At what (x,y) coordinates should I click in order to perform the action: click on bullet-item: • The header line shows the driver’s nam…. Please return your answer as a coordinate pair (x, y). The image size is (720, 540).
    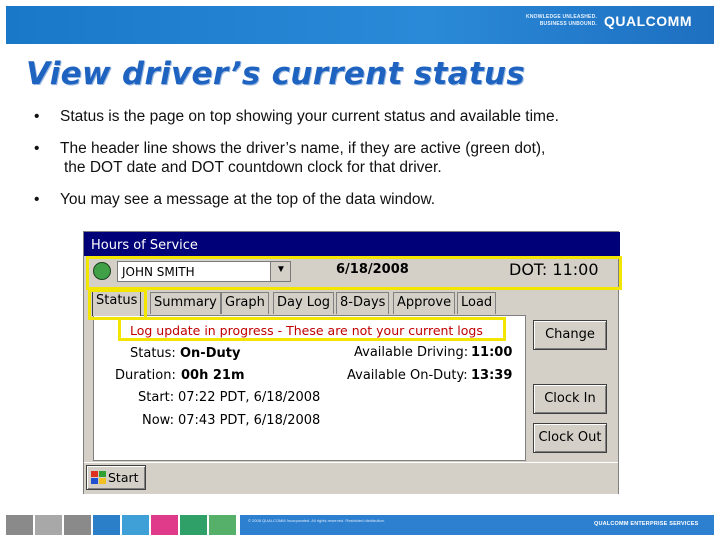
    Looking at the image, I should click on (364, 158).